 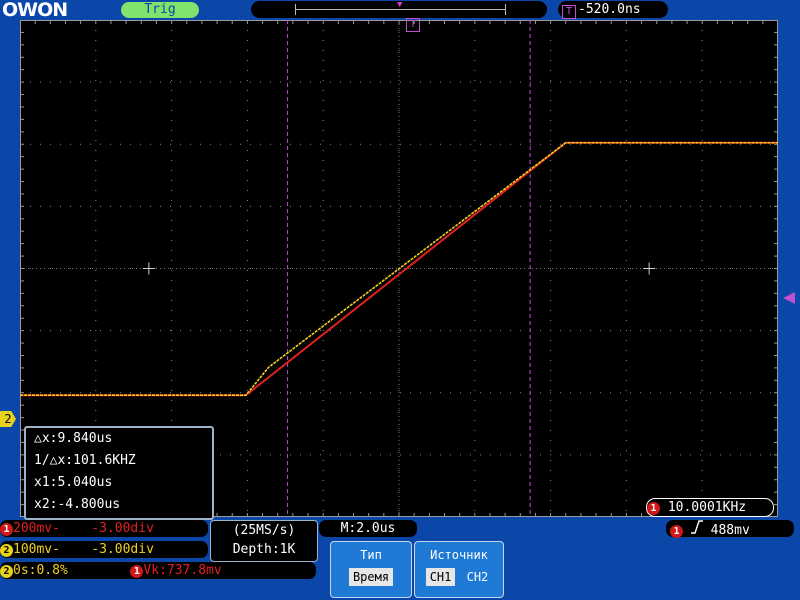 I want to click on menu-type-button: Тип Время, so click(x=371, y=569).